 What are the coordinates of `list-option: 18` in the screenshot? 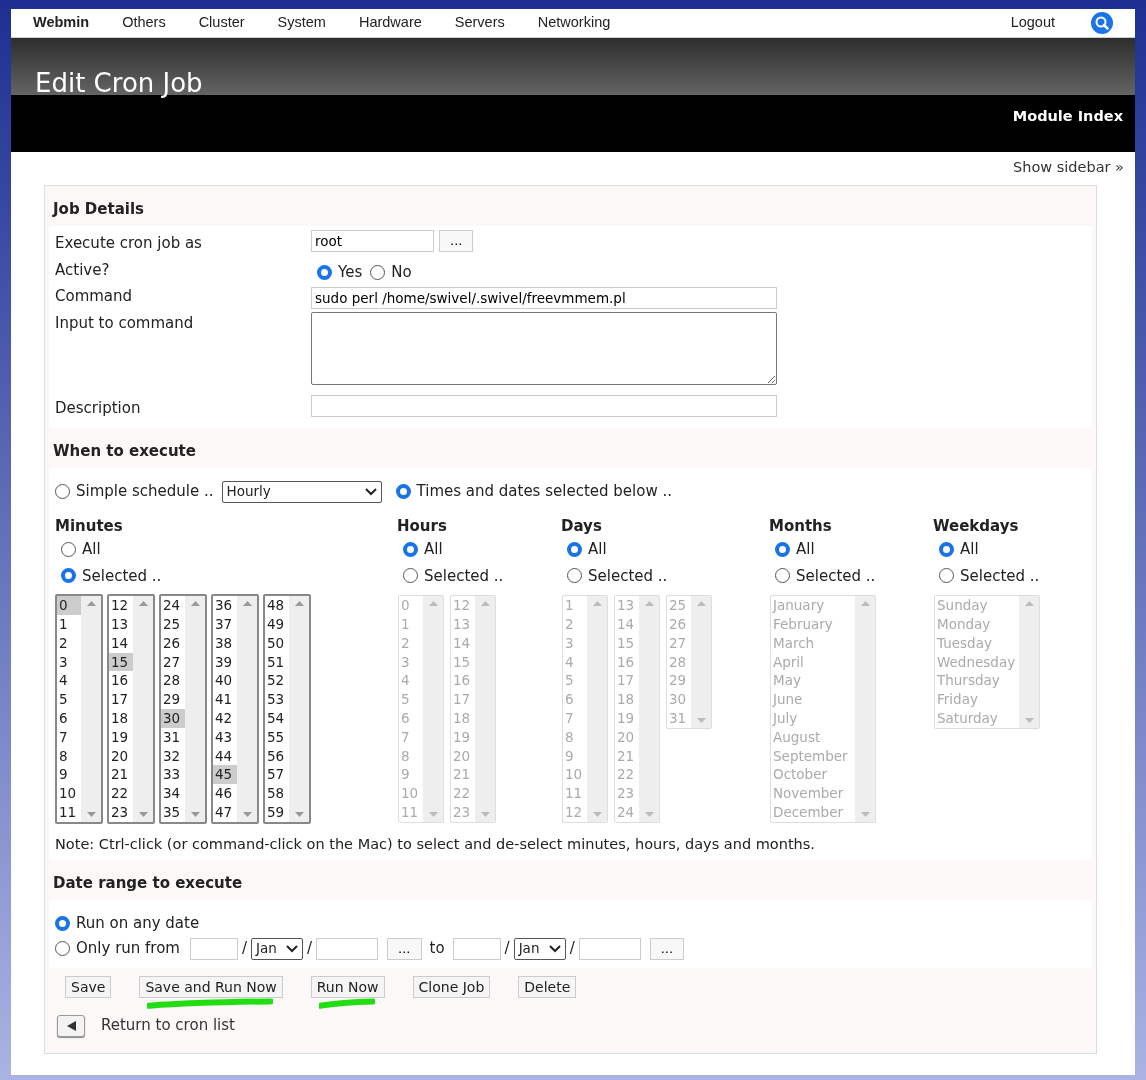 It's located at (121, 718).